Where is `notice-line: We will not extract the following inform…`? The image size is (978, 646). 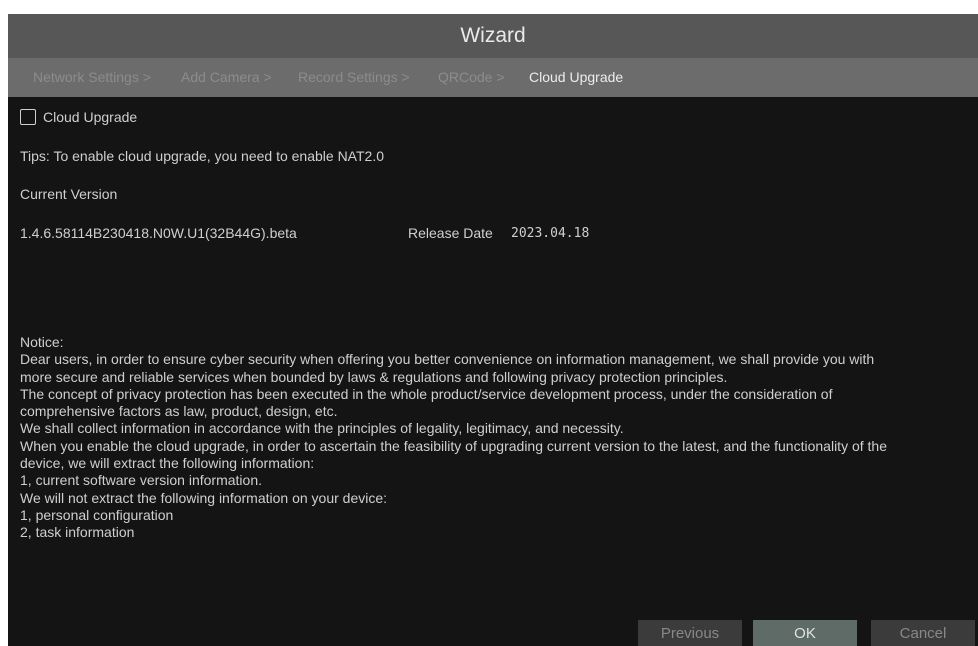
notice-line: We will not extract the following inform… is located at coordinates (204, 497).